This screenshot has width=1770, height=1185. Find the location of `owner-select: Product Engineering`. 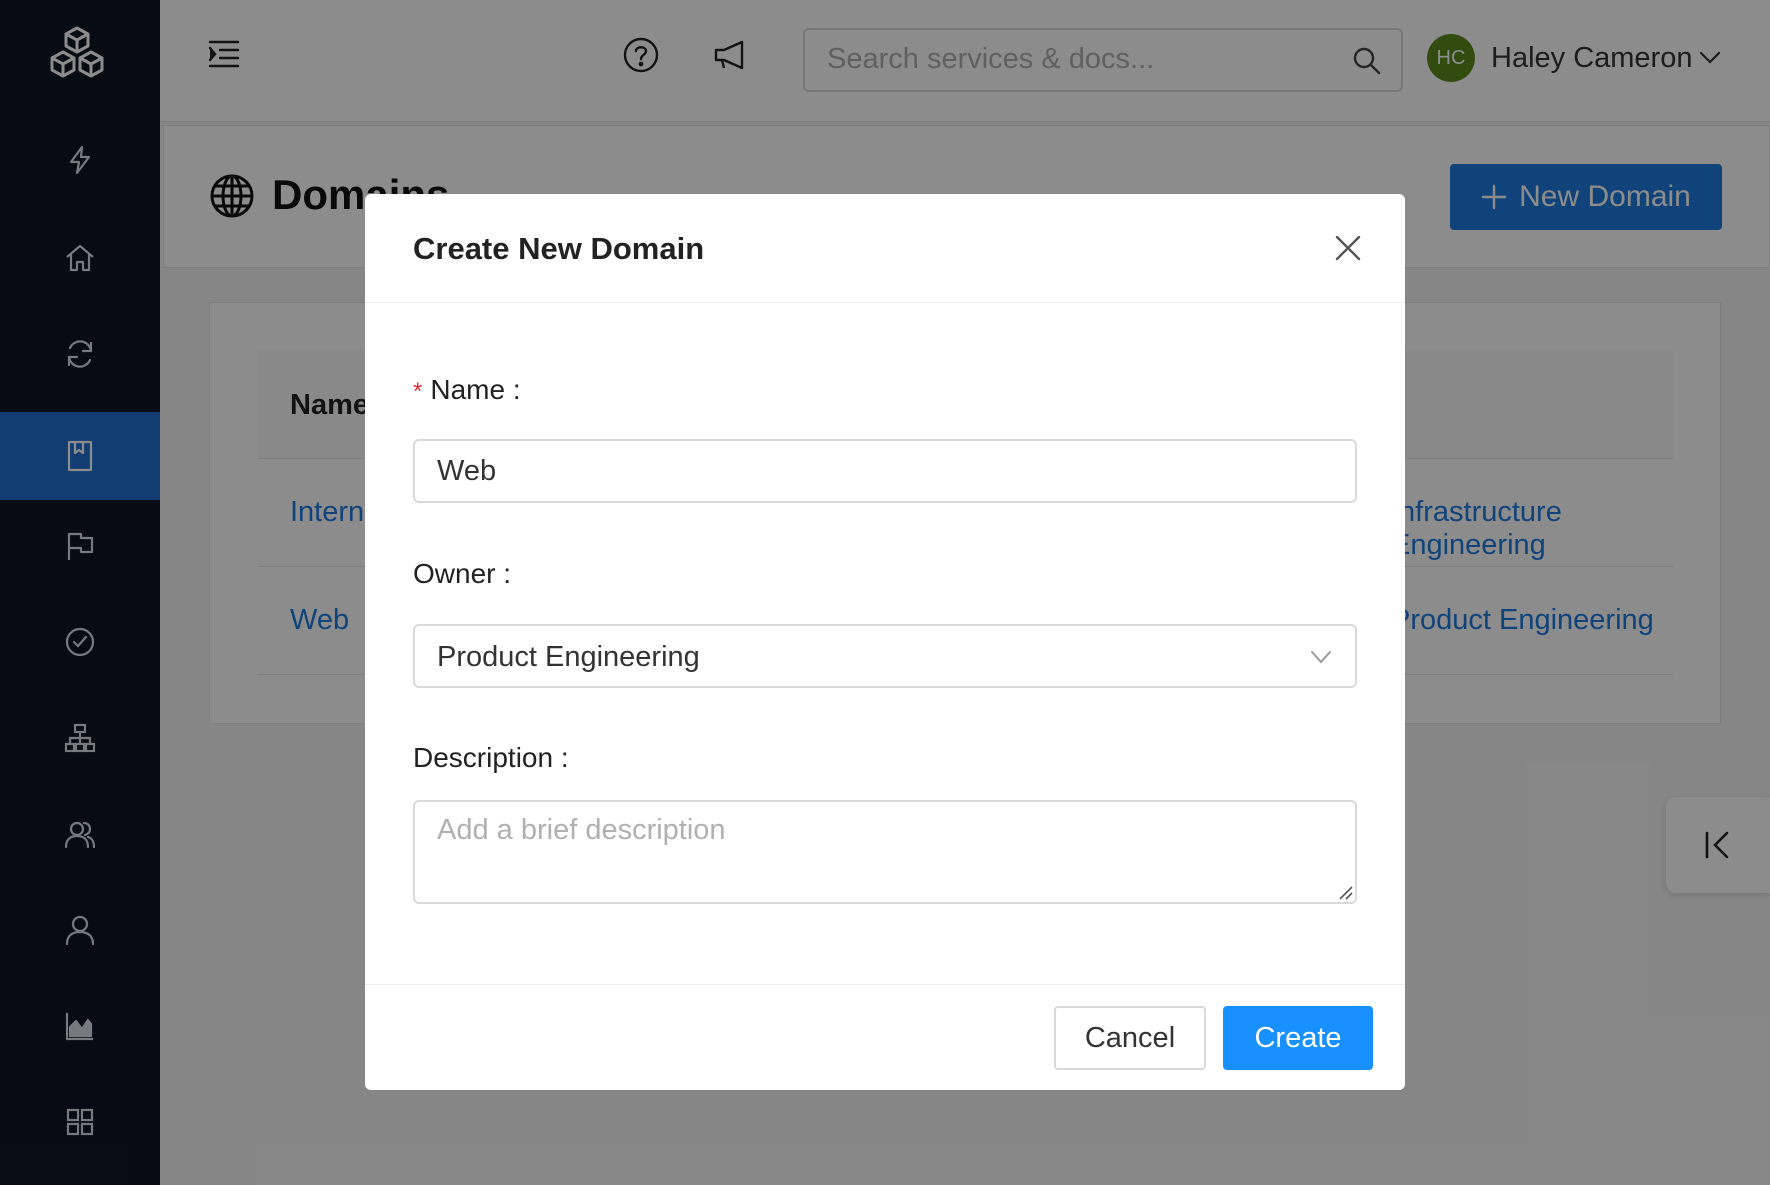

owner-select: Product Engineering is located at coordinates (885, 656).